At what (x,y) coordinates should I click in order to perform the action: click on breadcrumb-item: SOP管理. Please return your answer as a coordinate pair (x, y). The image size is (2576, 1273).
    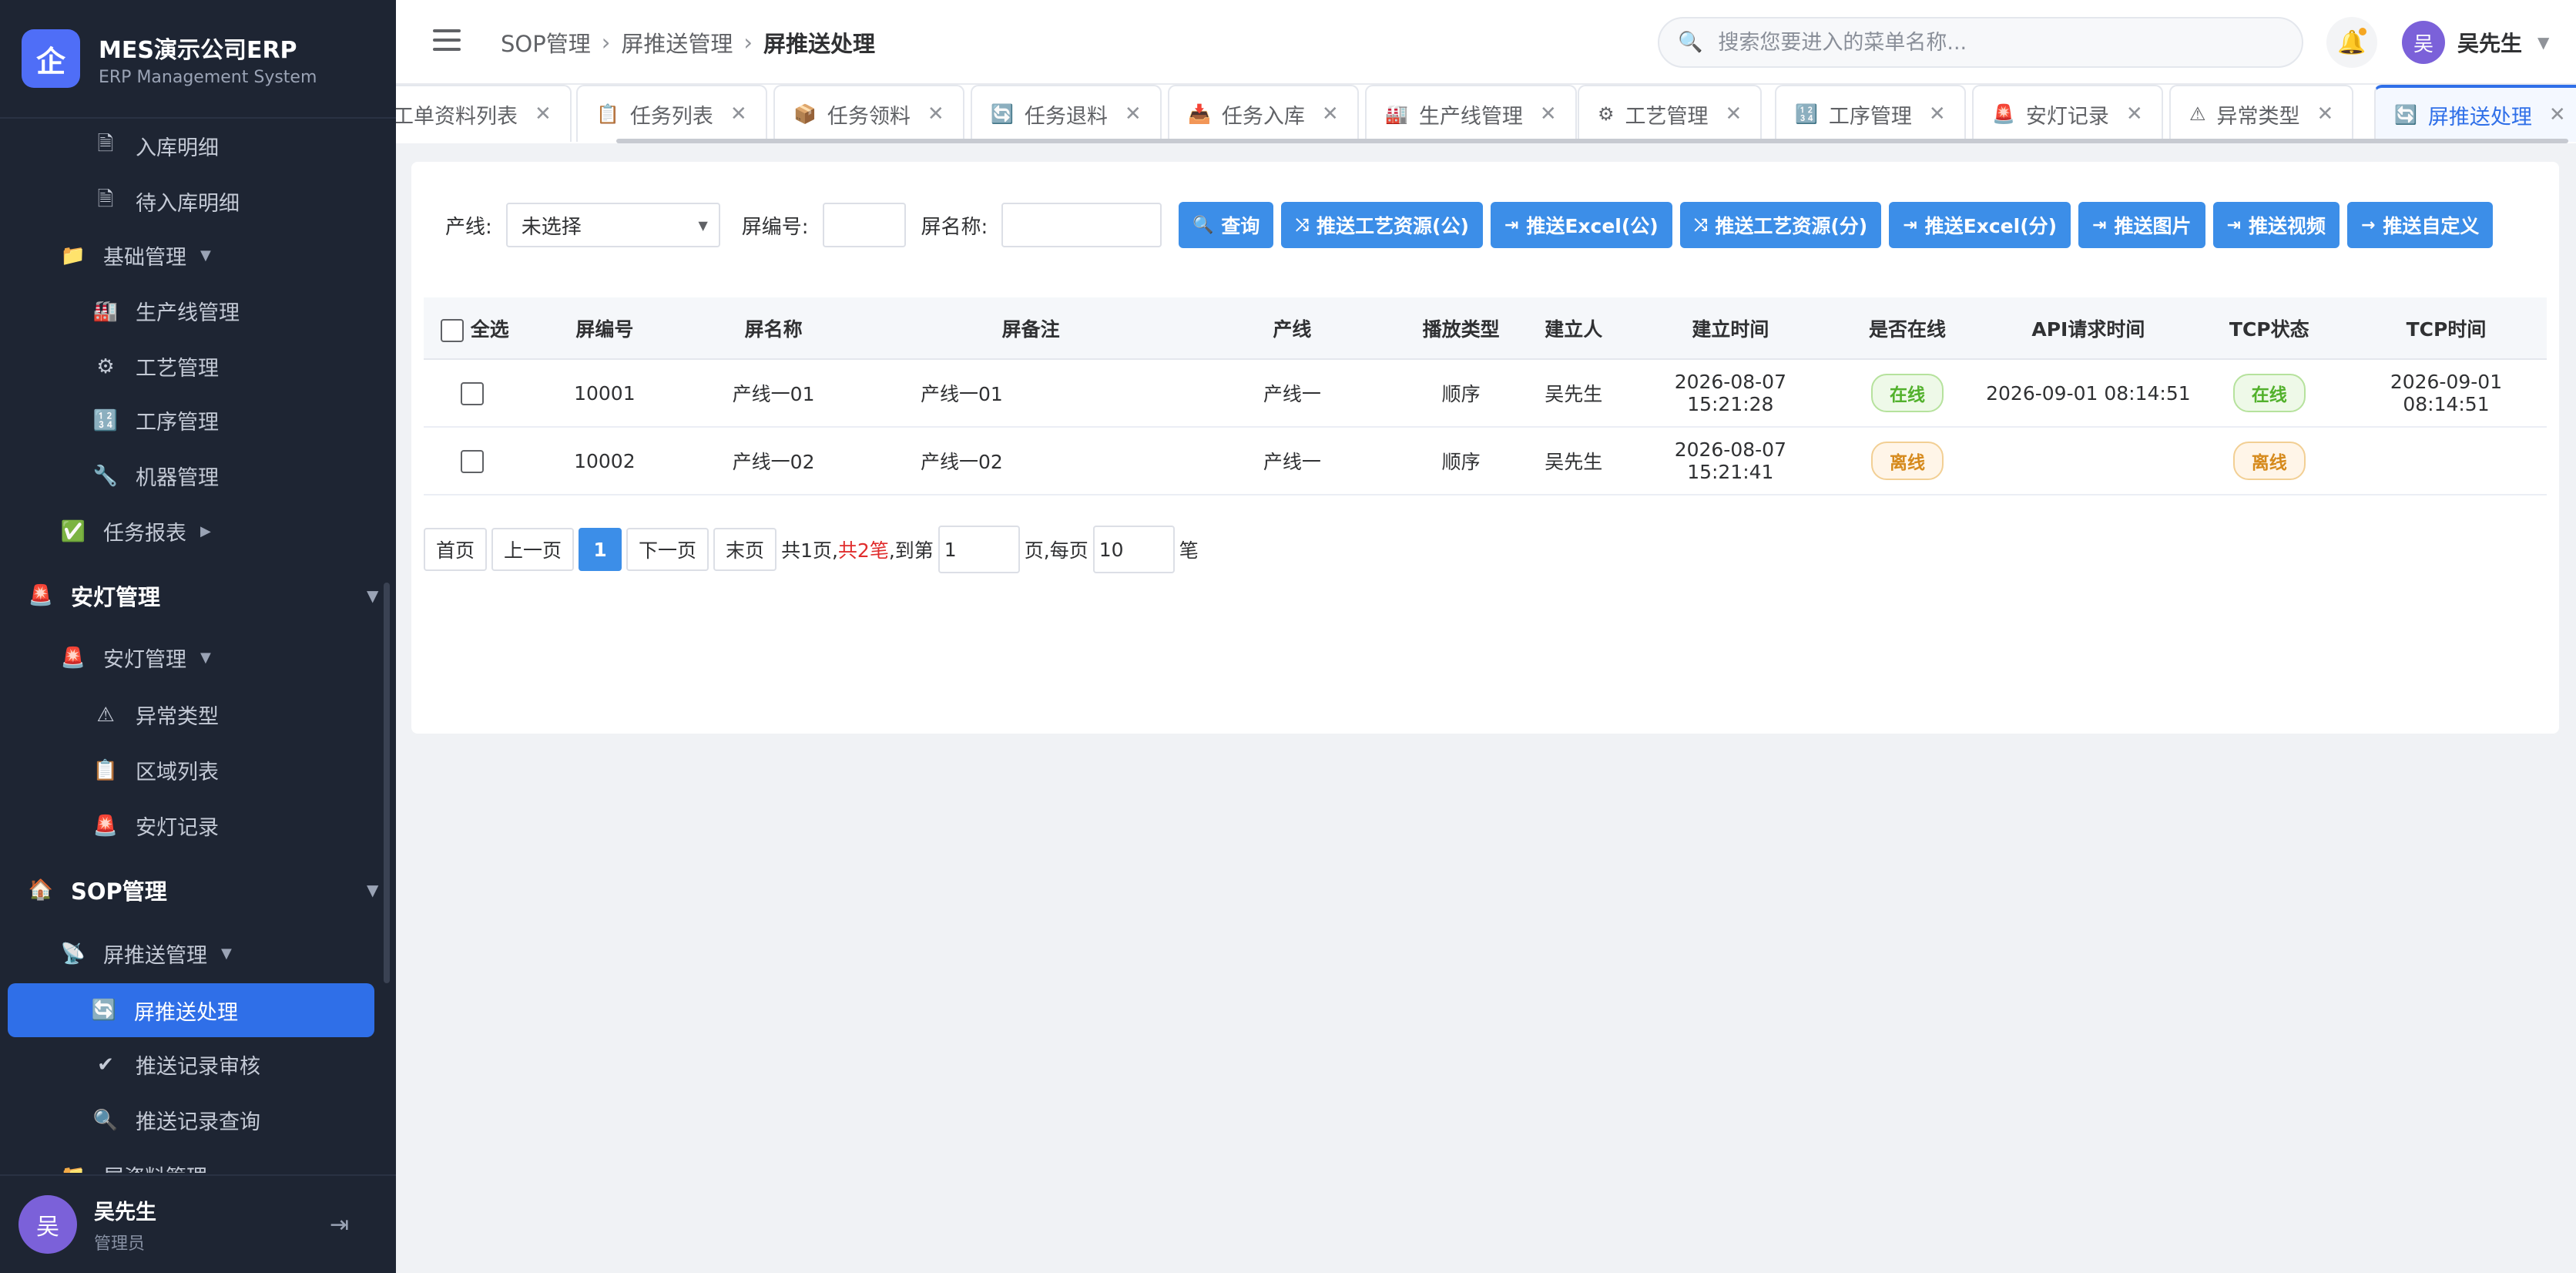
    Looking at the image, I should click on (546, 42).